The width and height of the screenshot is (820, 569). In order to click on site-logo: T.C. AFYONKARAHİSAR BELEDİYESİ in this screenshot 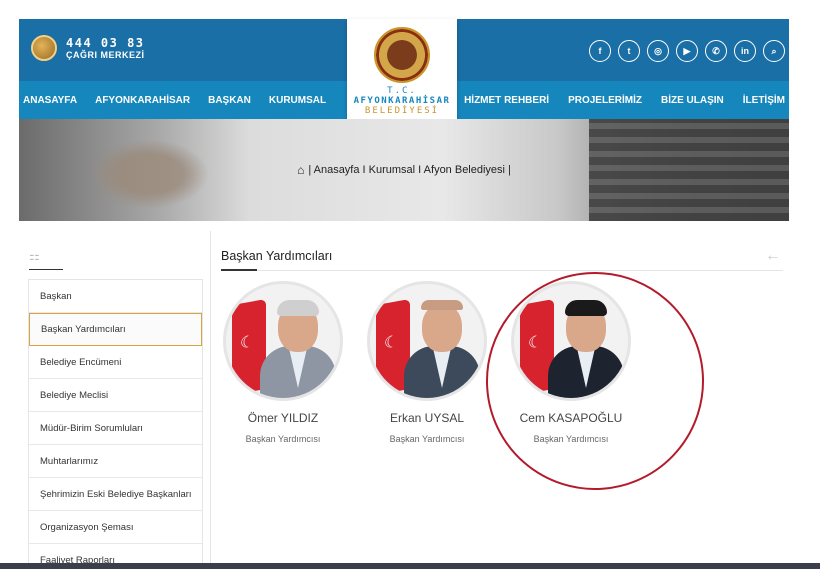, I will do `click(402, 76)`.